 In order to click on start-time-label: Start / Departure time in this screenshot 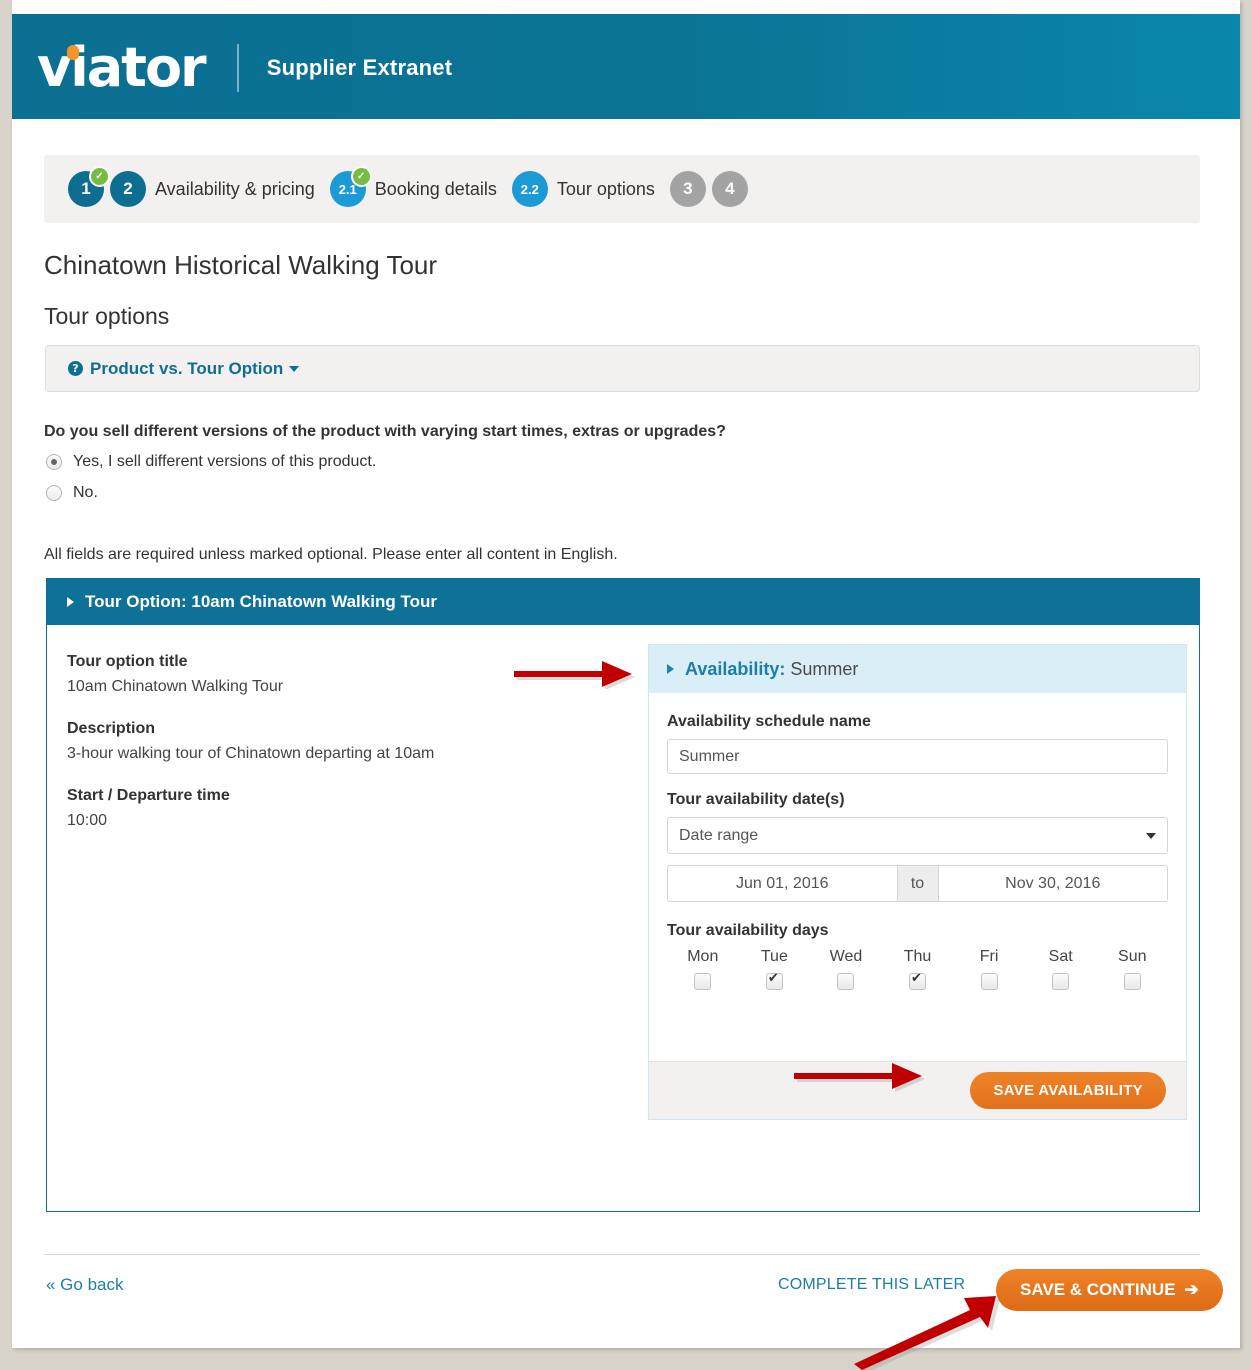, I will do `click(148, 795)`.